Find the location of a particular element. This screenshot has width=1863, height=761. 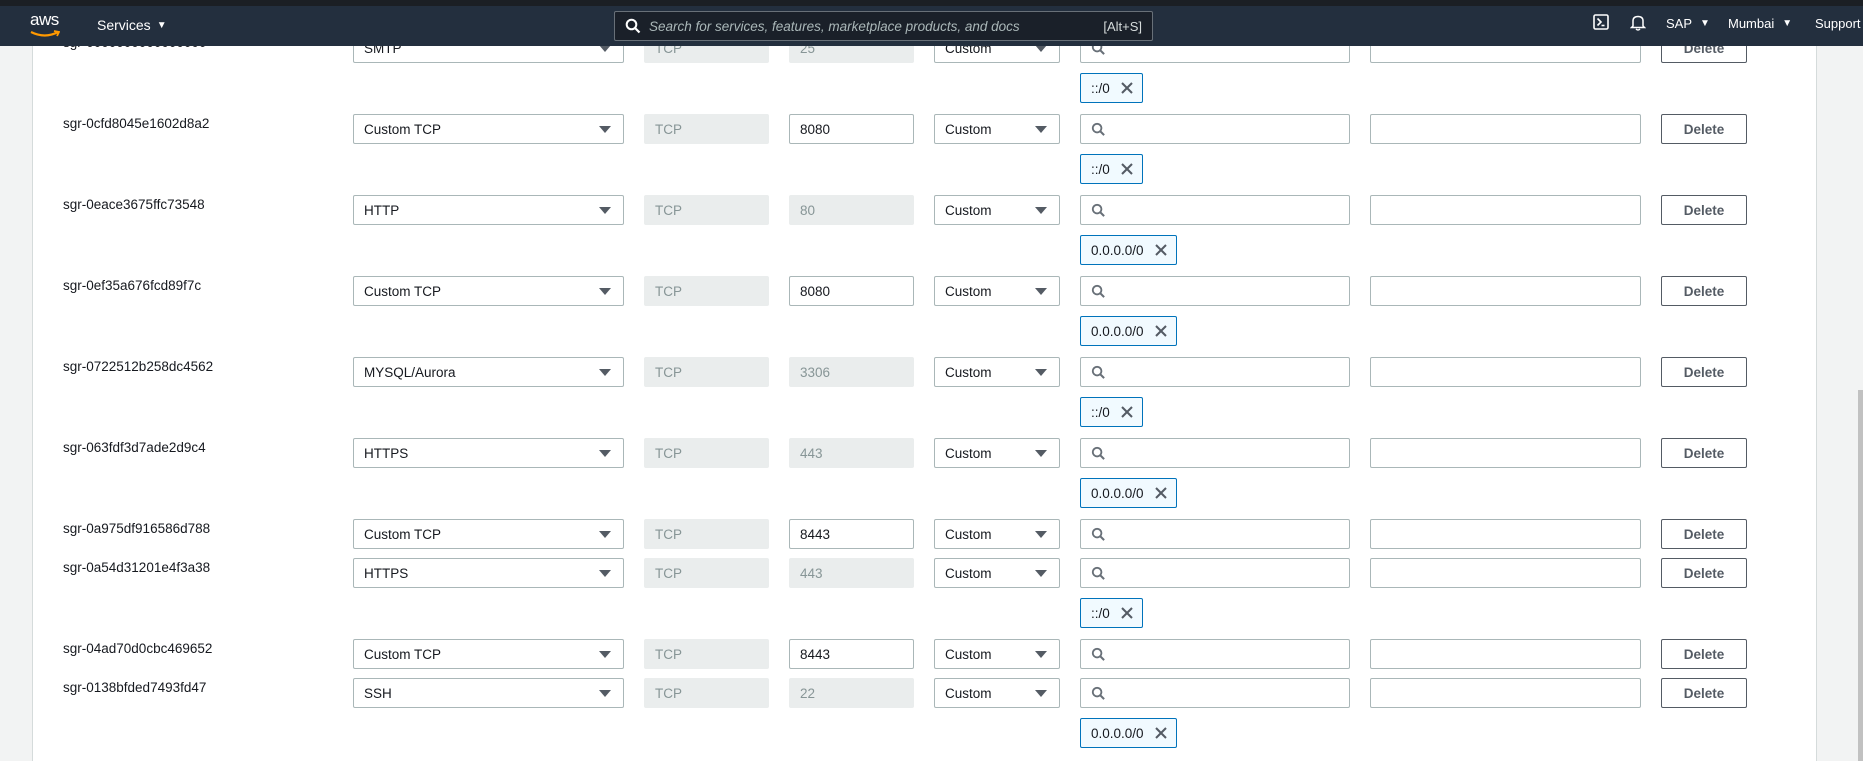

source-type-value: Custom is located at coordinates (968, 129).